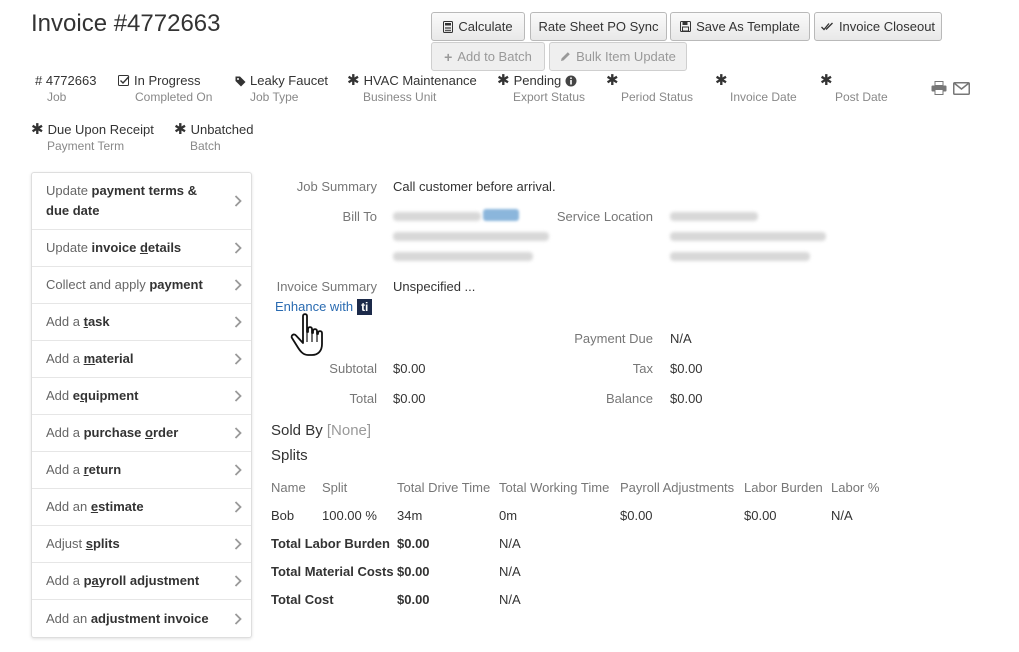 This screenshot has width=1019, height=652. What do you see at coordinates (127, 618) in the screenshot?
I see `sidebar-item-label: Add an adjustment invoice` at bounding box center [127, 618].